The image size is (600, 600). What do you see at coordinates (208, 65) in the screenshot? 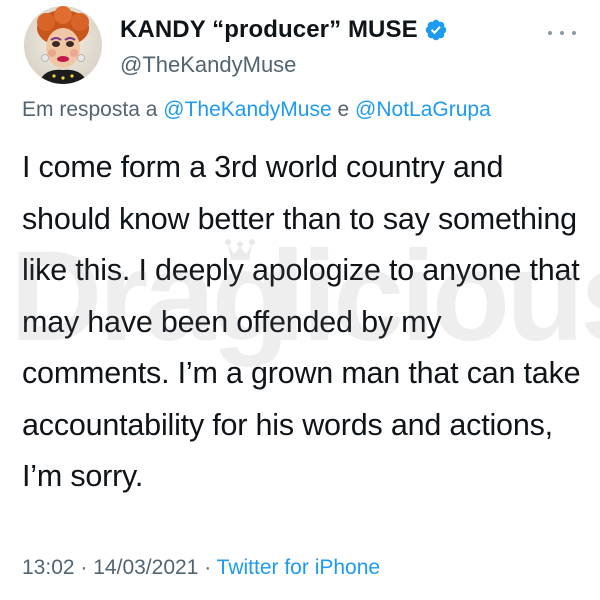
I see `author-handle: @TheKandyMuse` at bounding box center [208, 65].